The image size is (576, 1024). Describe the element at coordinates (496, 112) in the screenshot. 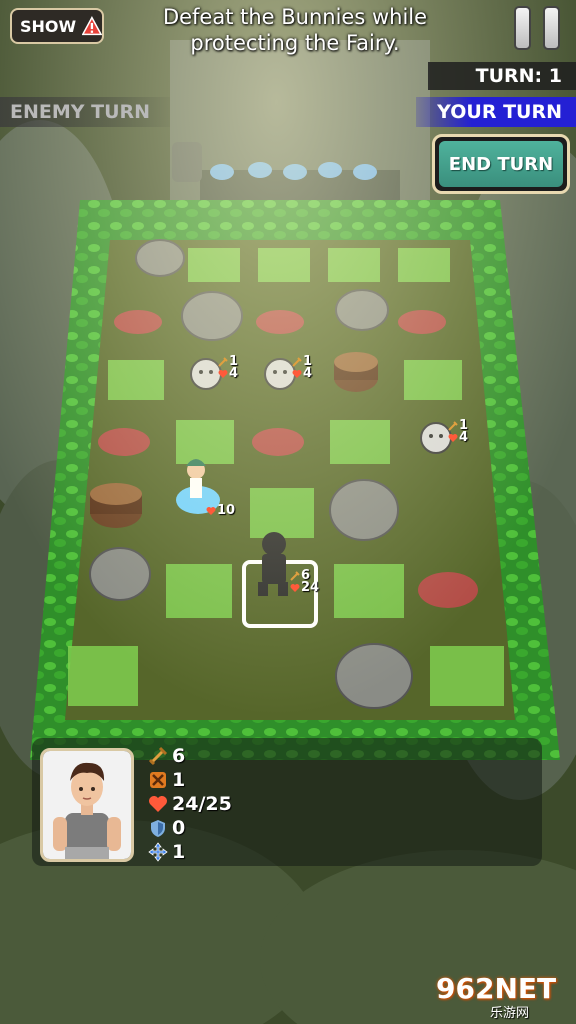

I see `your-turn-indicator: YOUR TURN` at that location.